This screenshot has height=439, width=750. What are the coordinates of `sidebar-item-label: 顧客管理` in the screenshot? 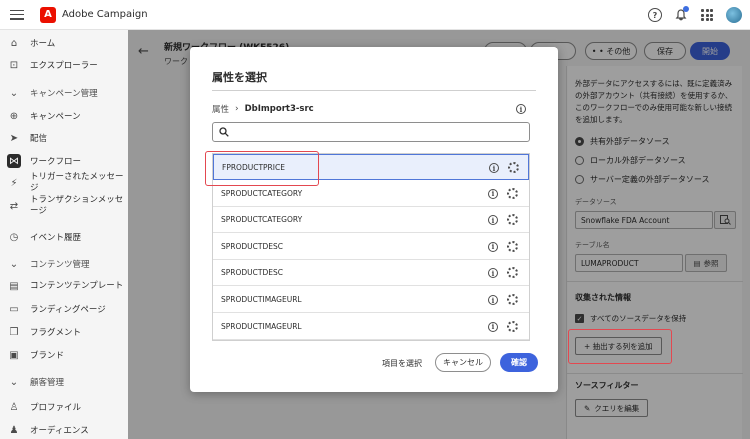 It's located at (47, 383).